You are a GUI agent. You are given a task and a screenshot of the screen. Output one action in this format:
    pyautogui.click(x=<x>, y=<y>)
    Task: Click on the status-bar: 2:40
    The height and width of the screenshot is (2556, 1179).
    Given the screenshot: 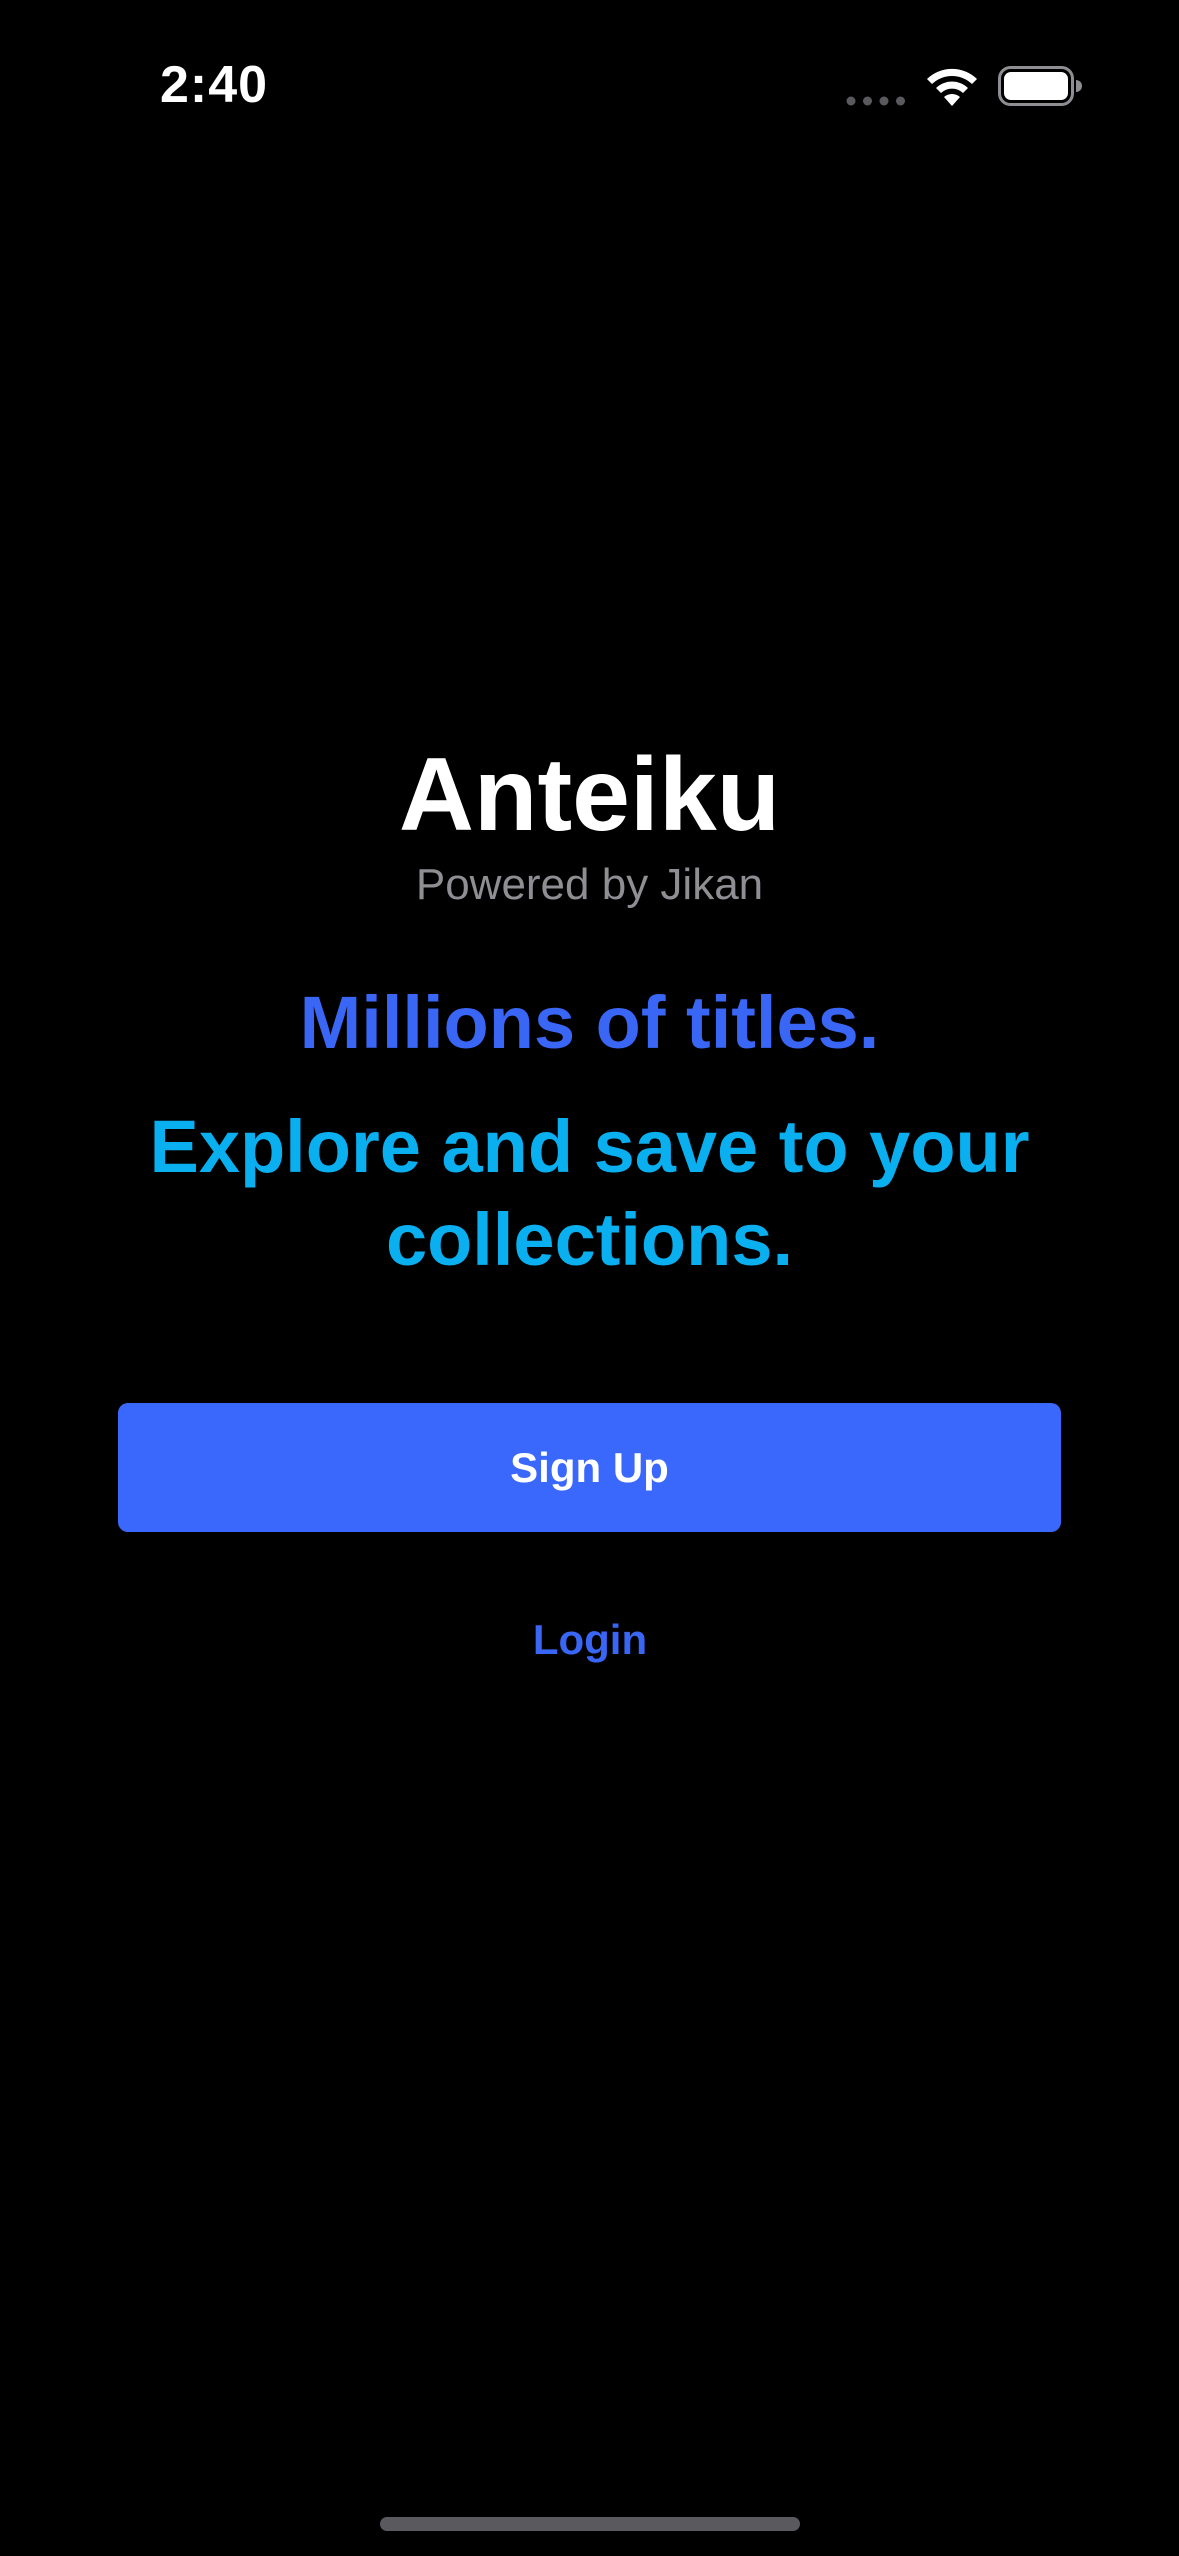 What is the action you would take?
    pyautogui.click(x=589, y=80)
    